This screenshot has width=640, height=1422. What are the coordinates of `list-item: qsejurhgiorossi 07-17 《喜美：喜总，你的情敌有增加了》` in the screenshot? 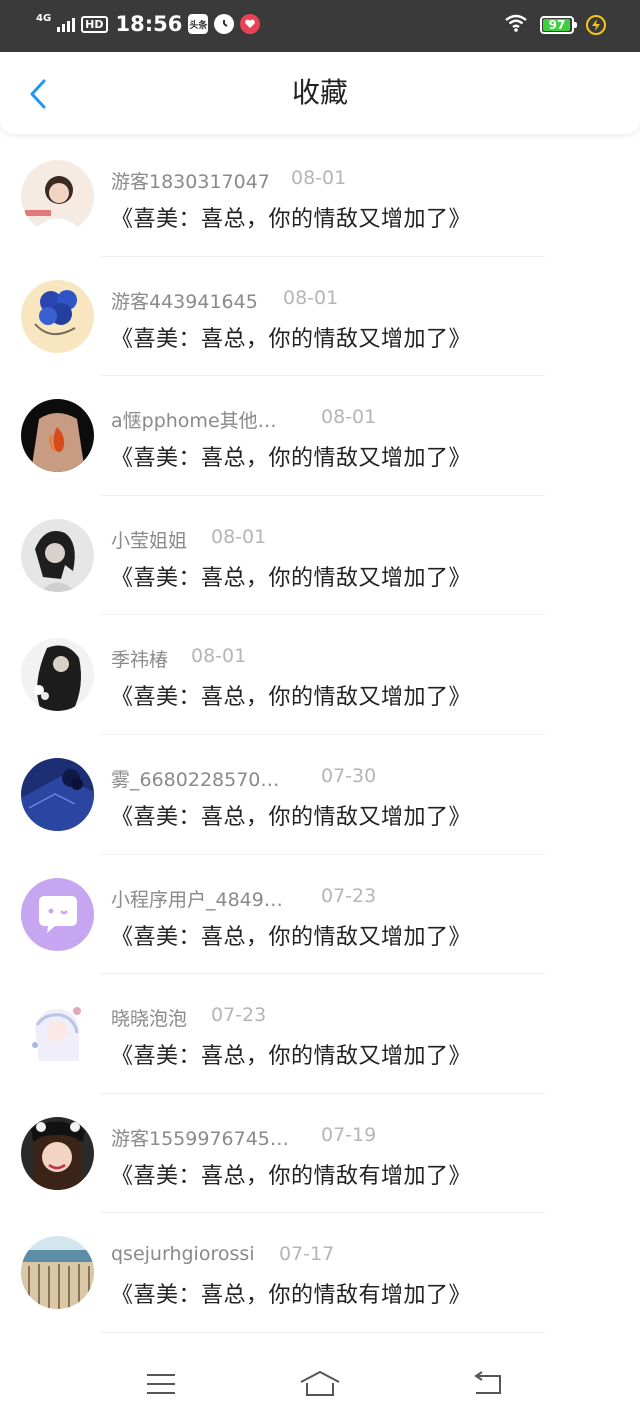 It's located at (320, 1273).